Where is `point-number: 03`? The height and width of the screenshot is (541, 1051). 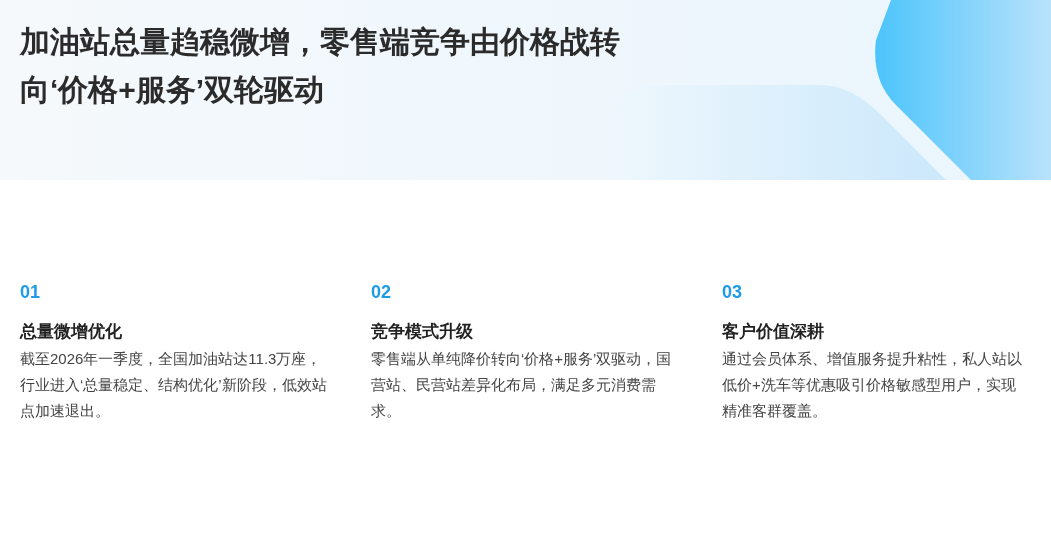 point-number: 03 is located at coordinates (733, 292).